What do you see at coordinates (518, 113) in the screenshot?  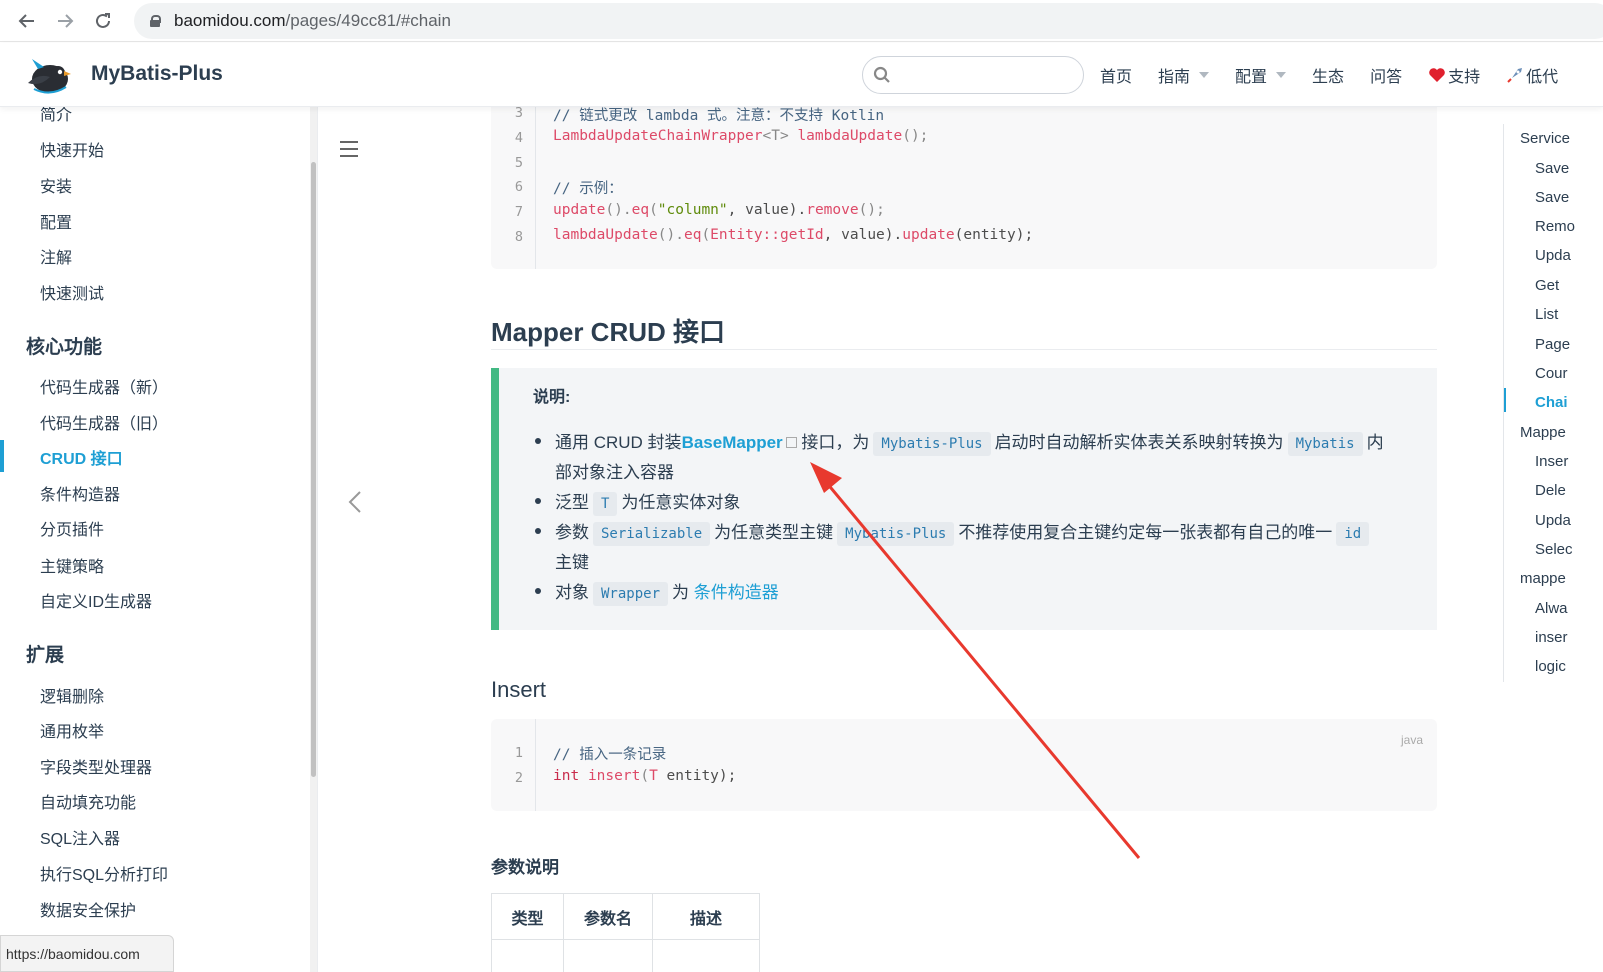 I see `line-number: 3` at bounding box center [518, 113].